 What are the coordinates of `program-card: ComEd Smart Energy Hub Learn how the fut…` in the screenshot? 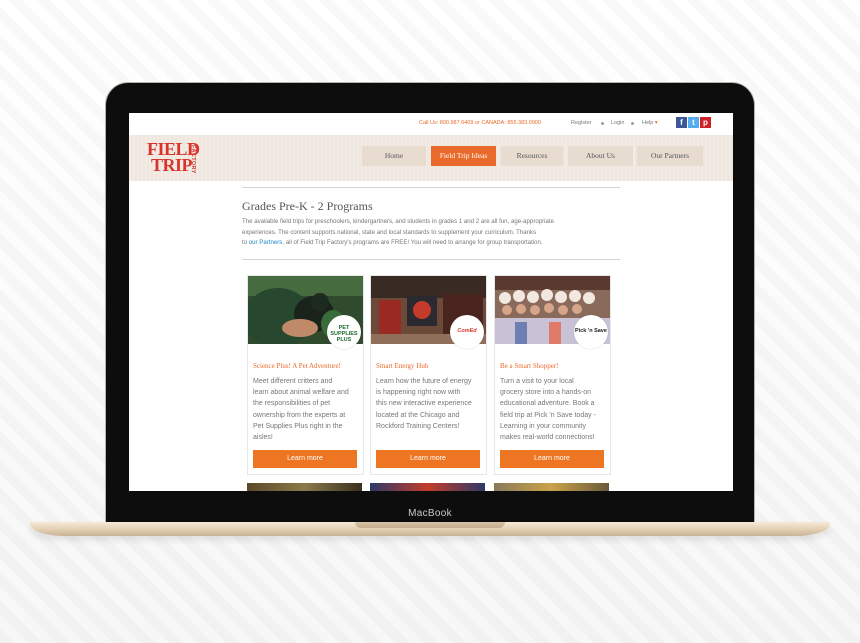 It's located at (428, 375).